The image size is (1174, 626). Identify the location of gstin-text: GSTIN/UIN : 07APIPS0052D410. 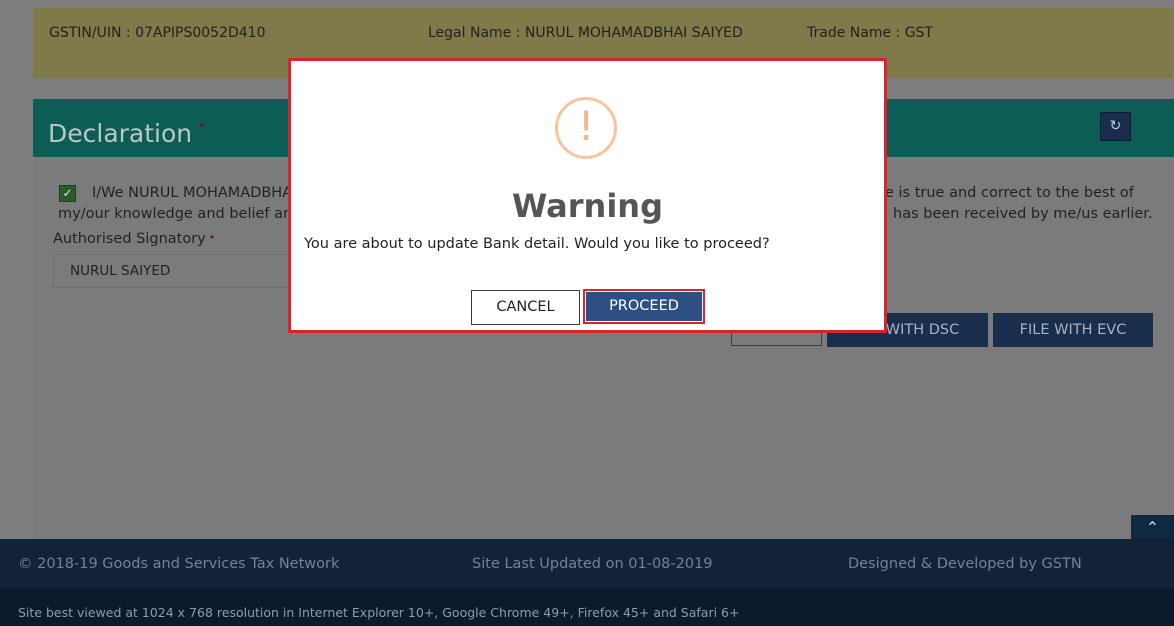
(157, 33).